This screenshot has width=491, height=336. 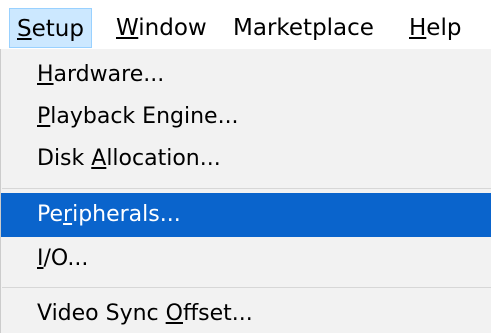 I want to click on menu-help: Help, so click(x=435, y=28).